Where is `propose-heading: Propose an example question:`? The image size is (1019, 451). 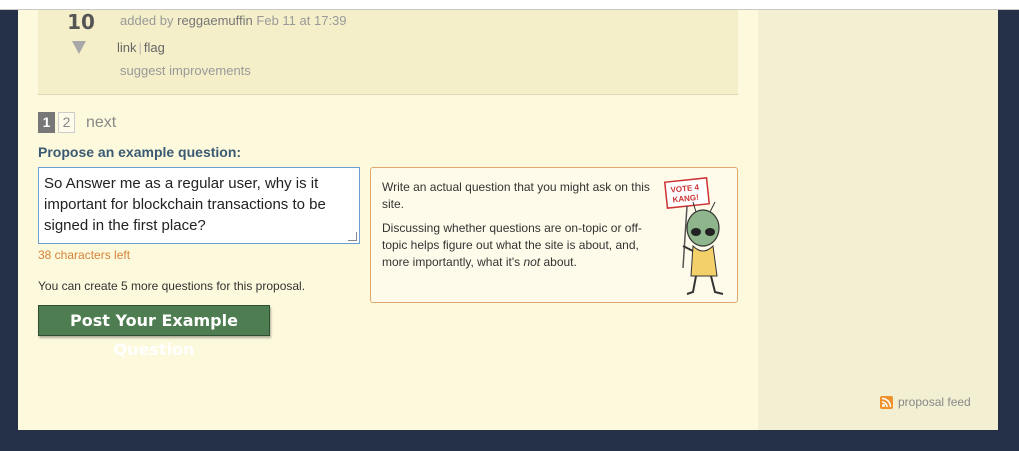 propose-heading: Propose an example question: is located at coordinates (140, 152).